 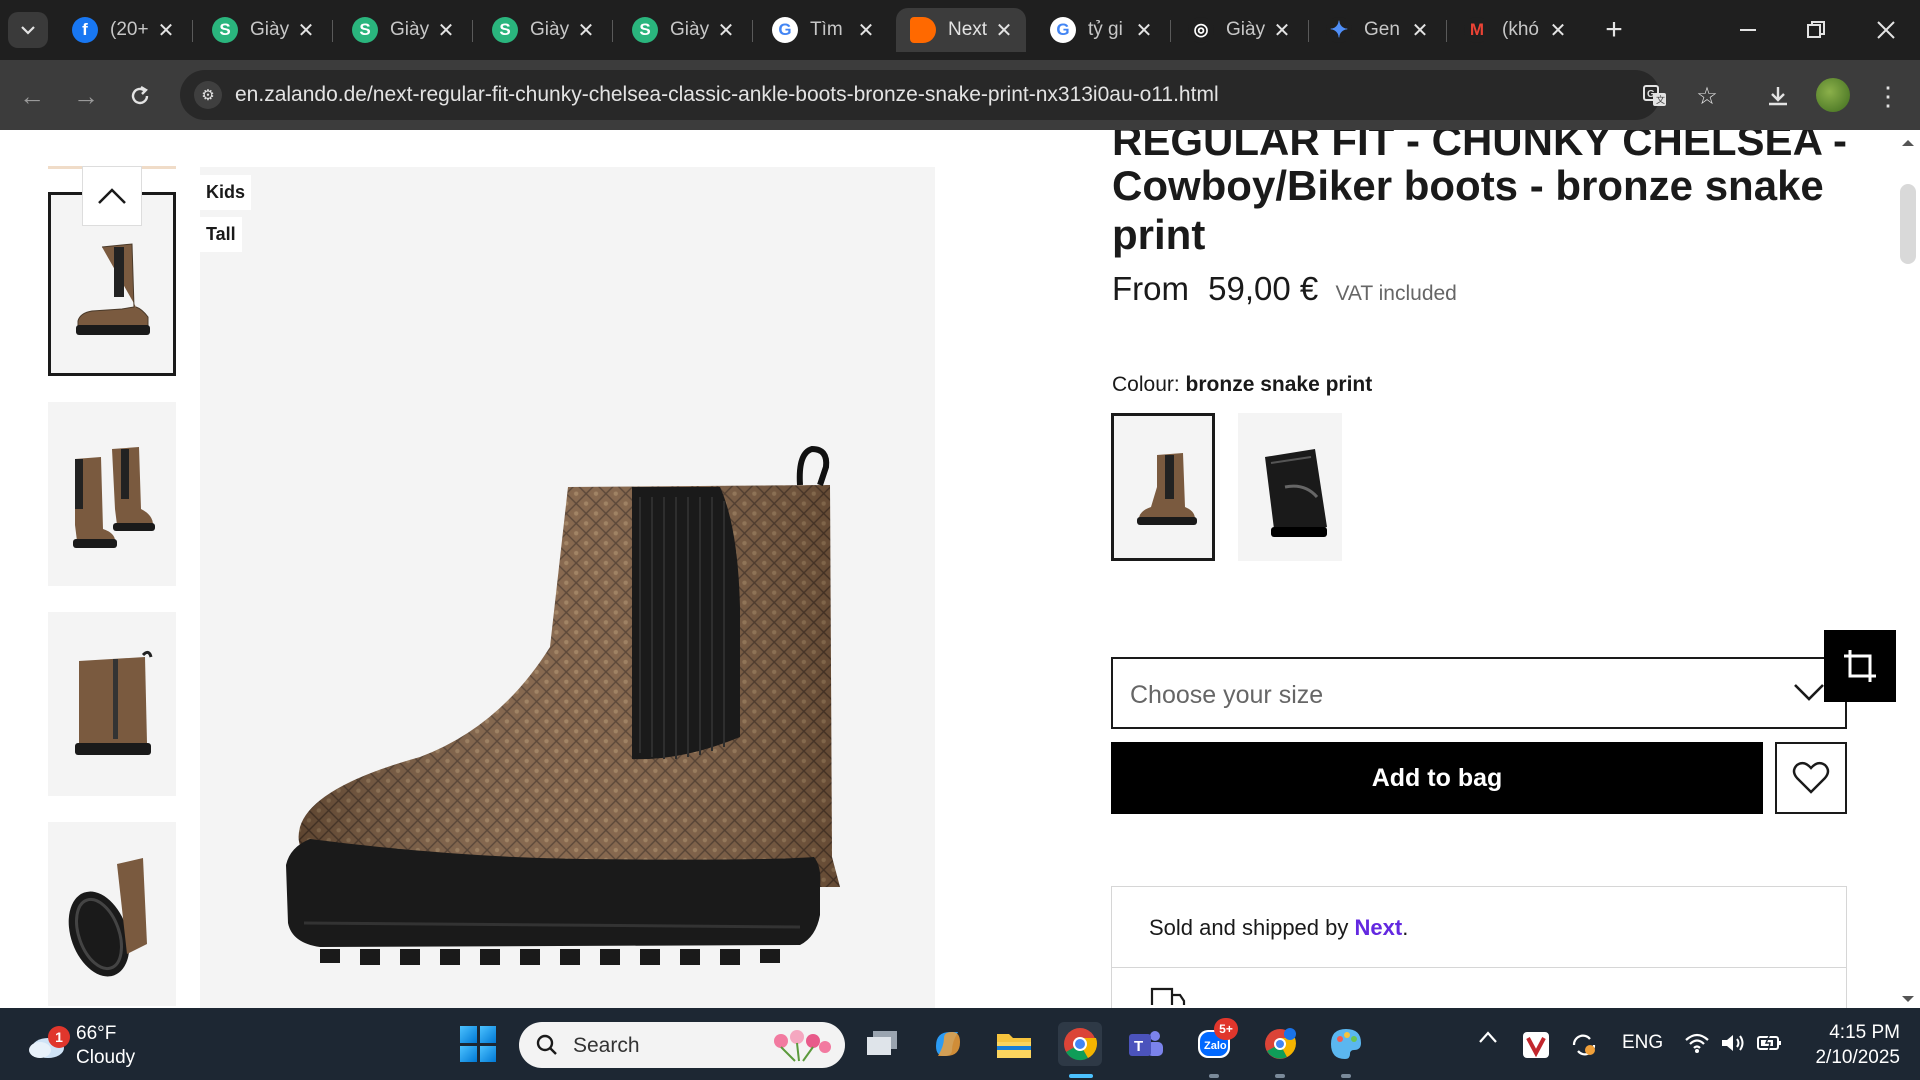 I want to click on browser-tab: M (khó ✕, so click(x=1515, y=30).